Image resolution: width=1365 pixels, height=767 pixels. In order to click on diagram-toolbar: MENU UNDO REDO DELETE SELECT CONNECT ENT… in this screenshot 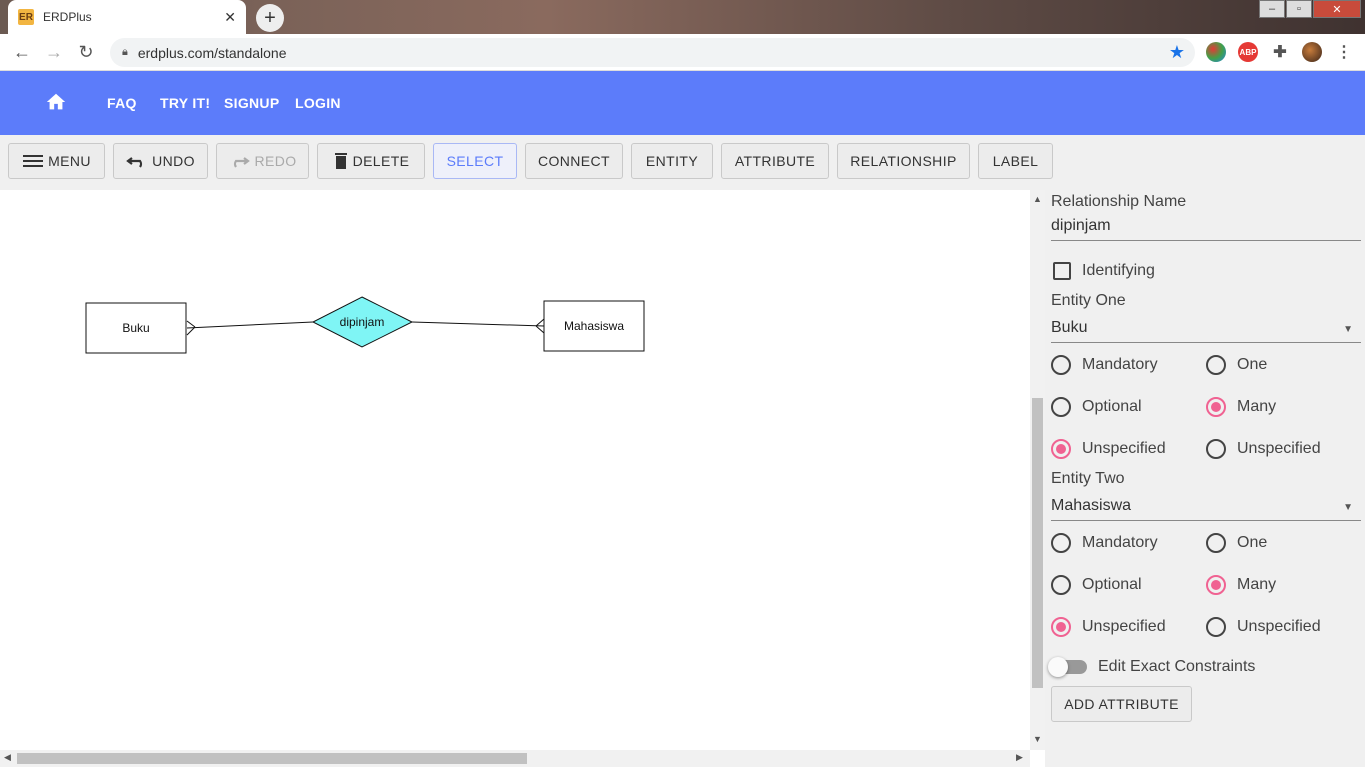, I will do `click(682, 162)`.